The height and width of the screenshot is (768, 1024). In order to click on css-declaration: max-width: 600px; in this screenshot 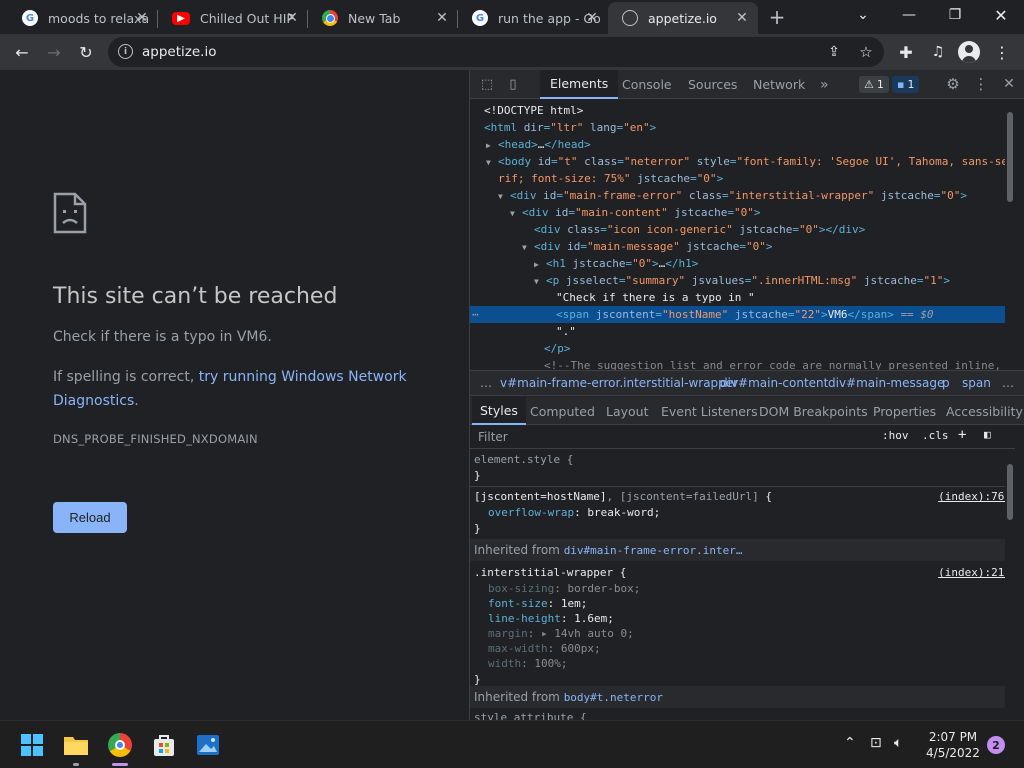, I will do `click(742, 648)`.